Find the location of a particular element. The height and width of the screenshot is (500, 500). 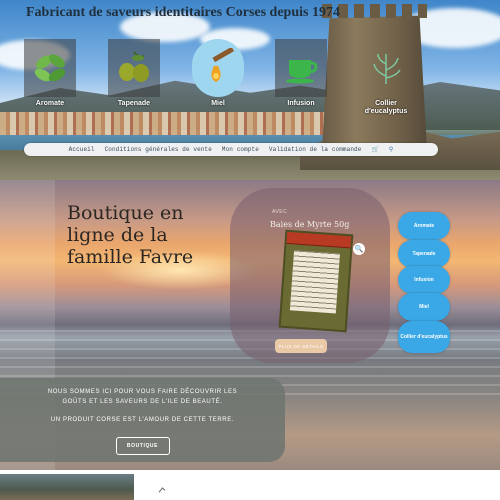

category-label: Aromate is located at coordinates (50, 103).